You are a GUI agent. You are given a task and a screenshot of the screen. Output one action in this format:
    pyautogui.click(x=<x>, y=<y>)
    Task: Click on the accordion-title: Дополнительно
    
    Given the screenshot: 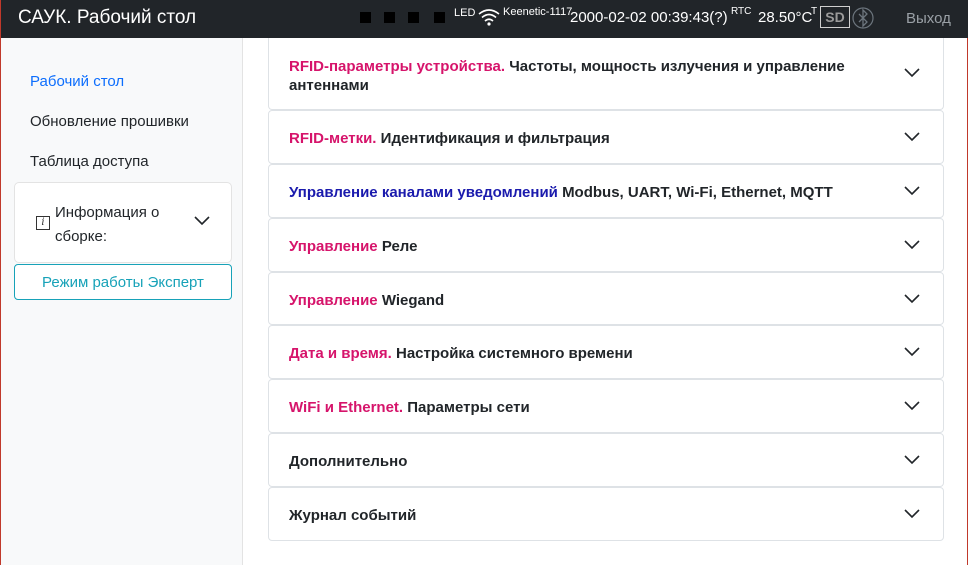 What is the action you would take?
    pyautogui.click(x=584, y=461)
    